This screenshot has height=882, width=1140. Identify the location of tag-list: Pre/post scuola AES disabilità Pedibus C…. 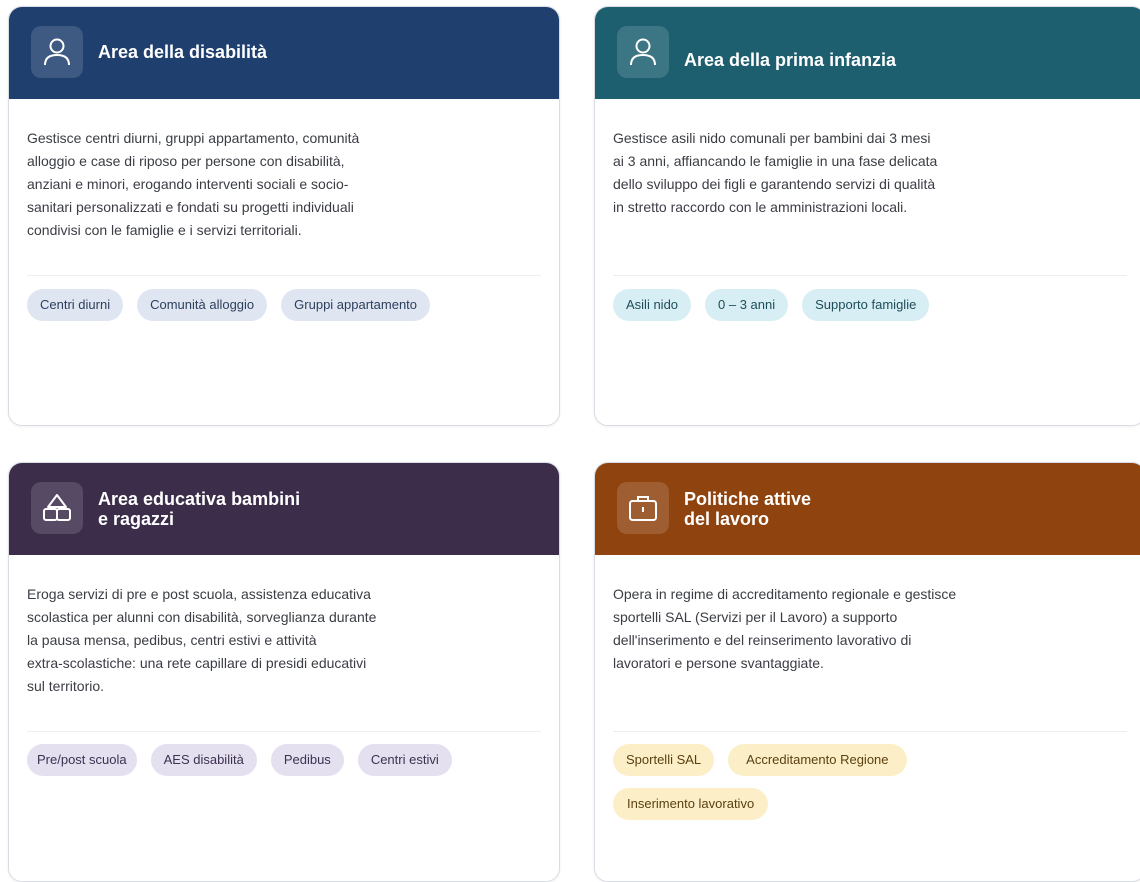
(287, 760).